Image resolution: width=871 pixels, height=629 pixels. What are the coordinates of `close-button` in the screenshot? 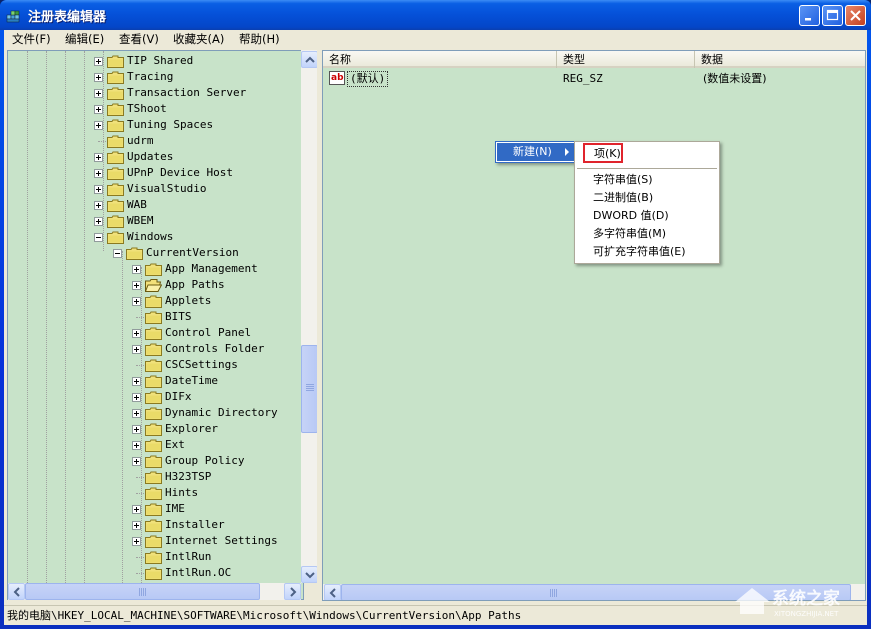 It's located at (855, 15).